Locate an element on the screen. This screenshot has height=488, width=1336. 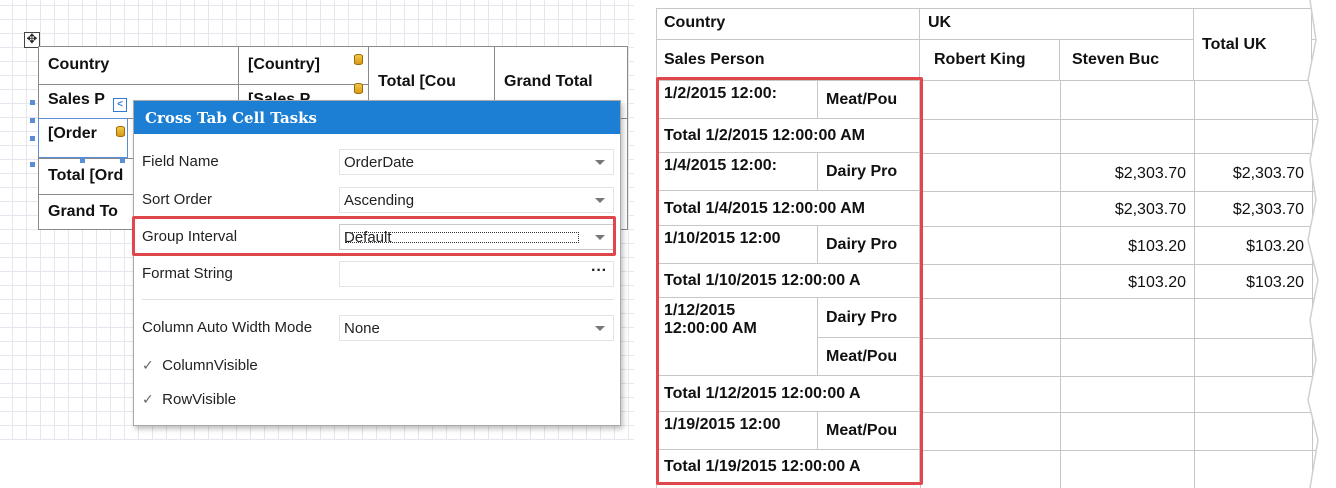
header-total-uk: Total UK is located at coordinates (1253, 44).